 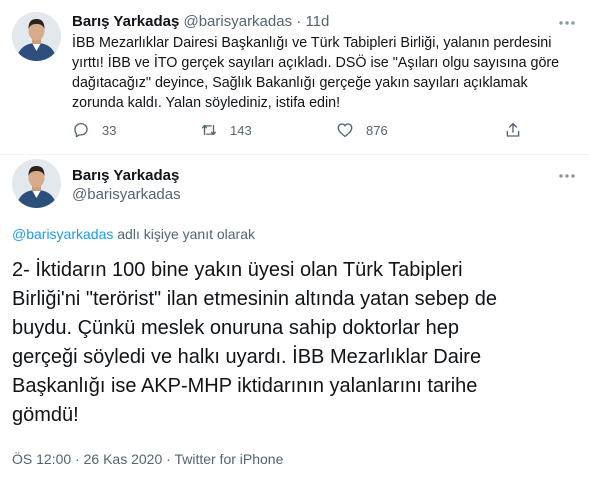 What do you see at coordinates (45, 415) in the screenshot?
I see `tweet-text-line: gömdü!` at bounding box center [45, 415].